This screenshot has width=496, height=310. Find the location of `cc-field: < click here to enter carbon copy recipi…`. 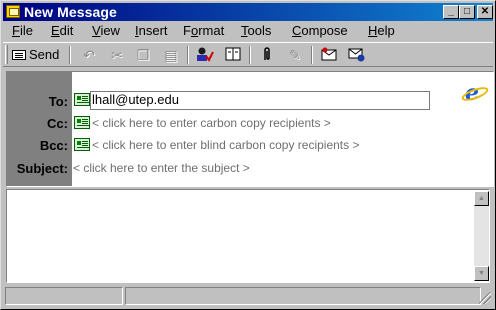

cc-field: < click here to enter carbon copy recipi… is located at coordinates (211, 123).